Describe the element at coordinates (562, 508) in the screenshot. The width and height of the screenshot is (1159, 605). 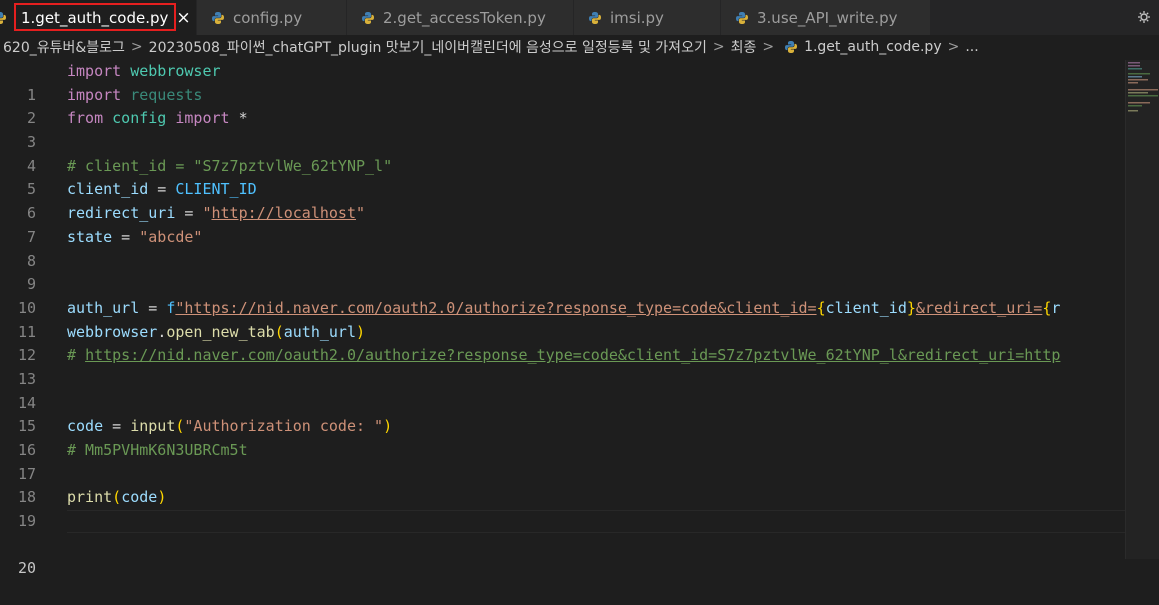
I see `code-line: 19 print(code)` at that location.